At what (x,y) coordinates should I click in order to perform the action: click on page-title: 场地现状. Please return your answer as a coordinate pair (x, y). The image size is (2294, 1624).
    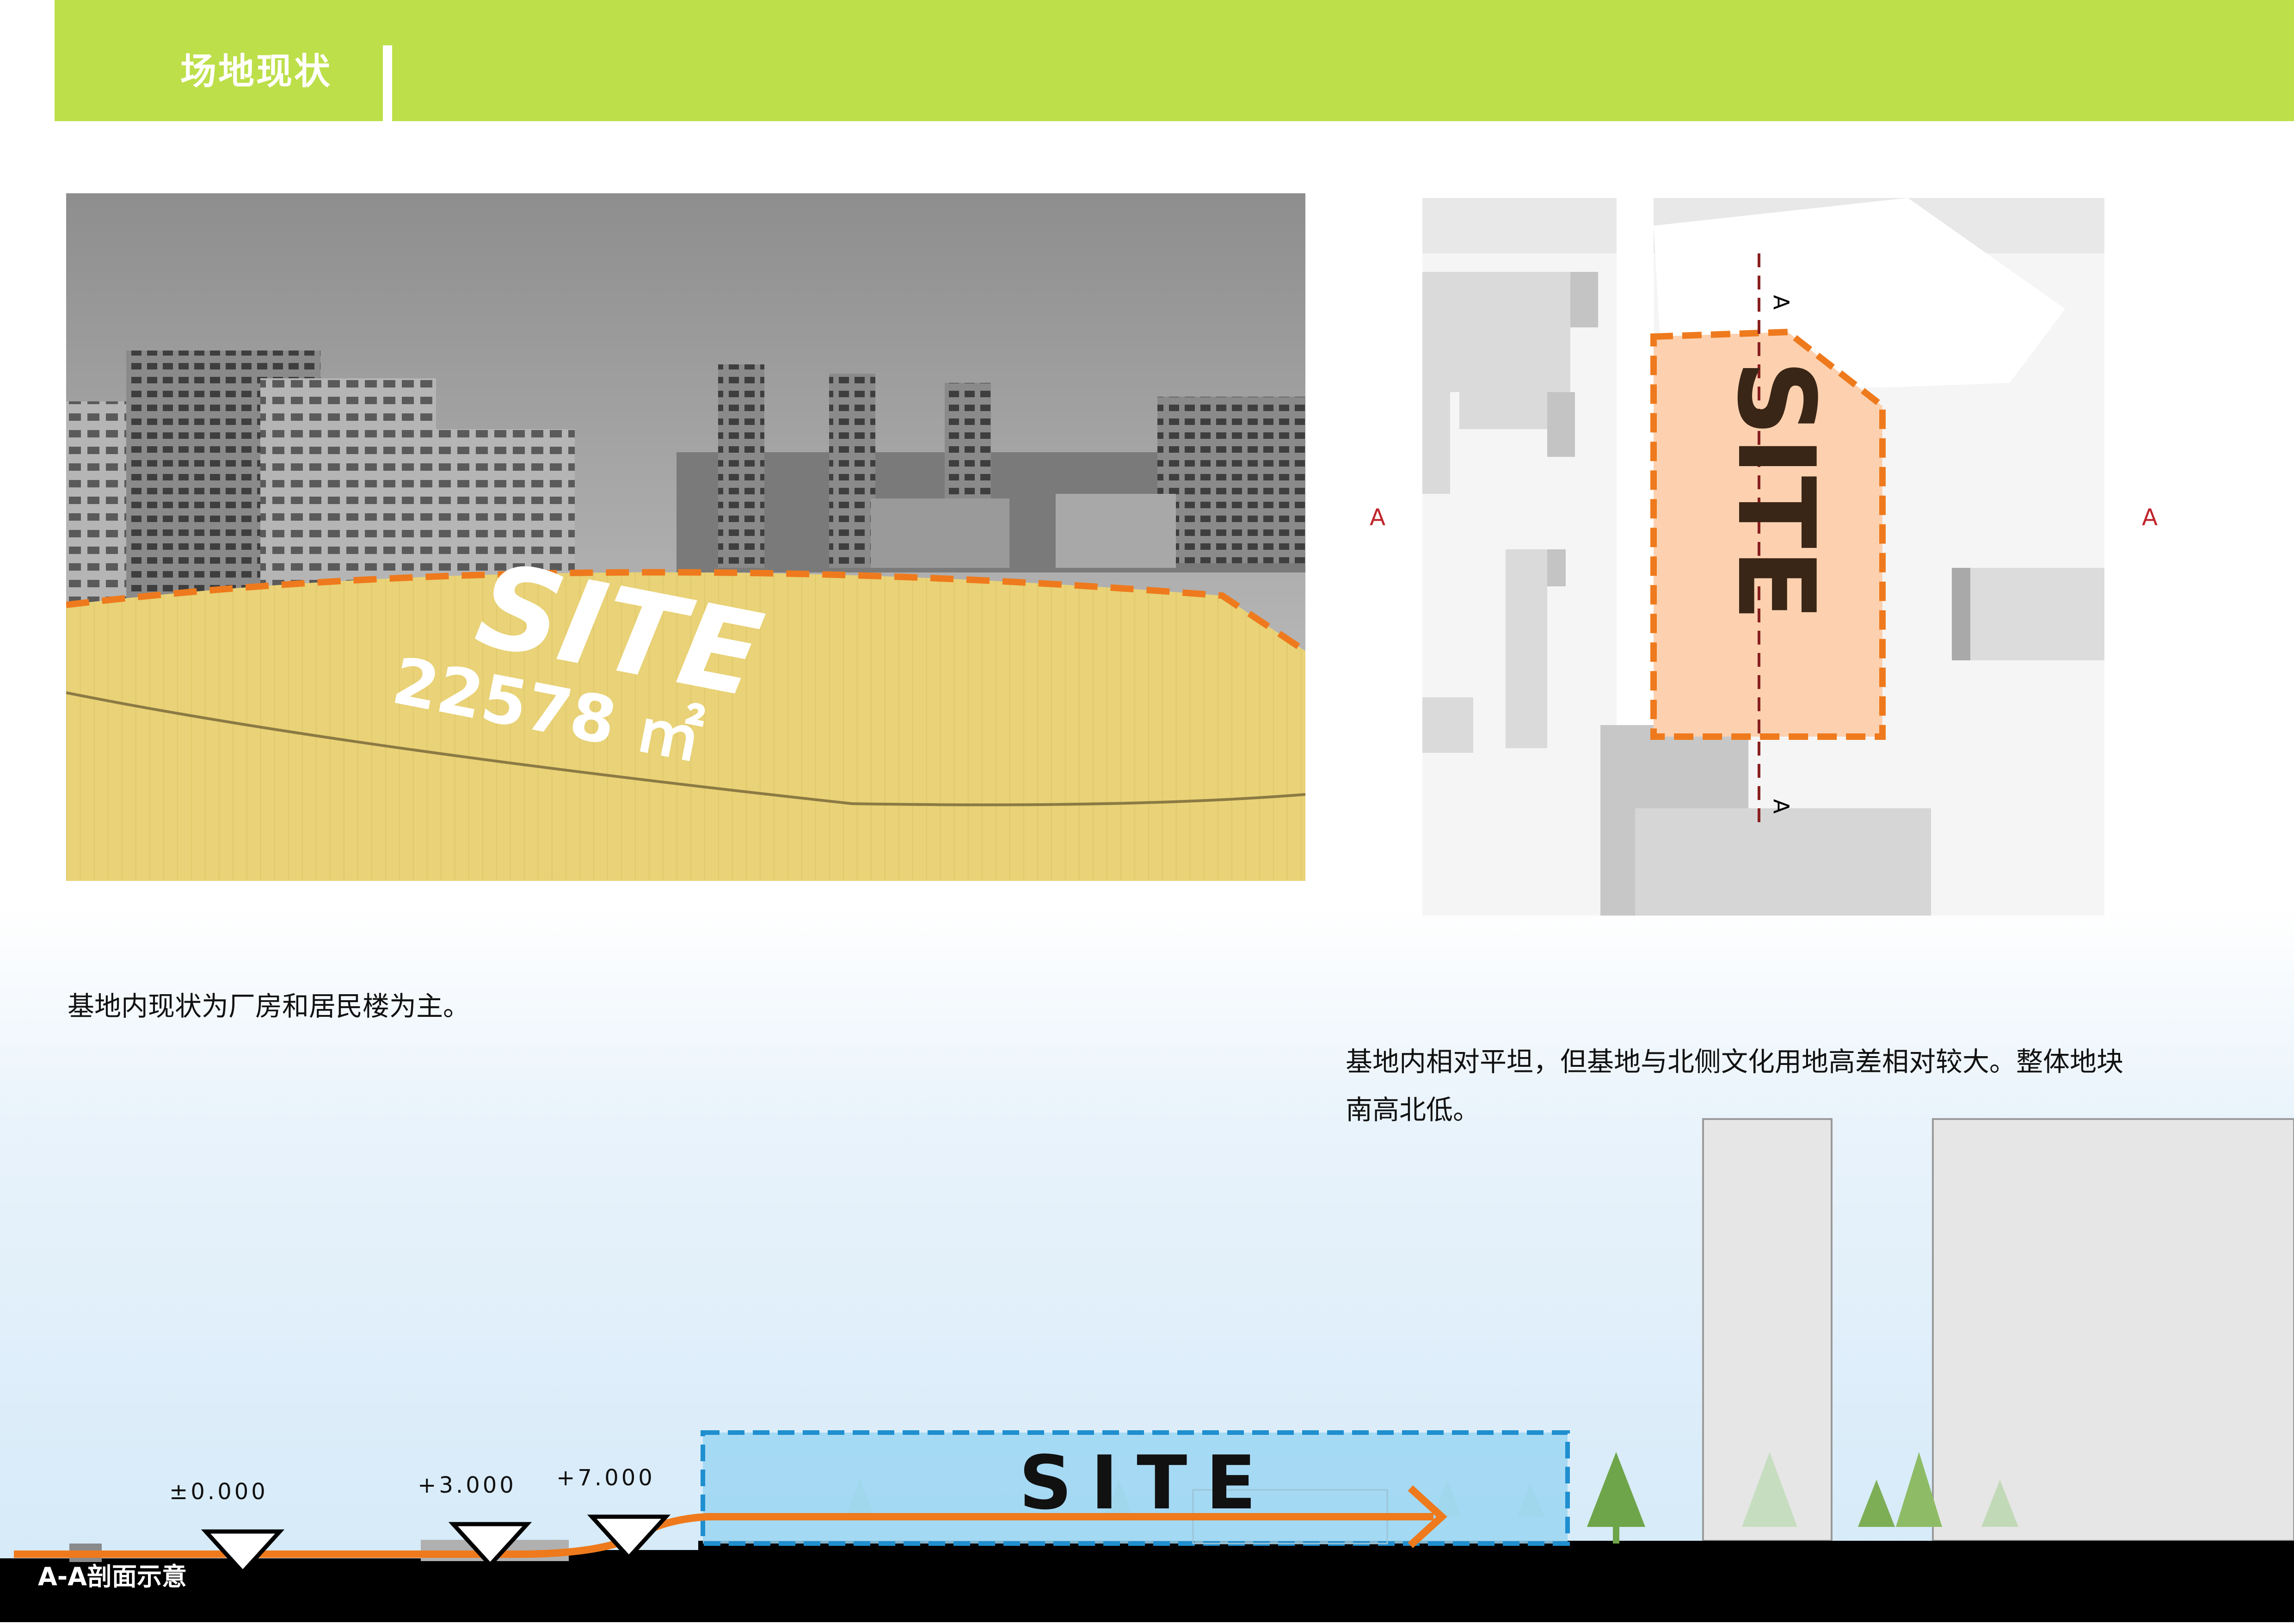
    Looking at the image, I should click on (256, 71).